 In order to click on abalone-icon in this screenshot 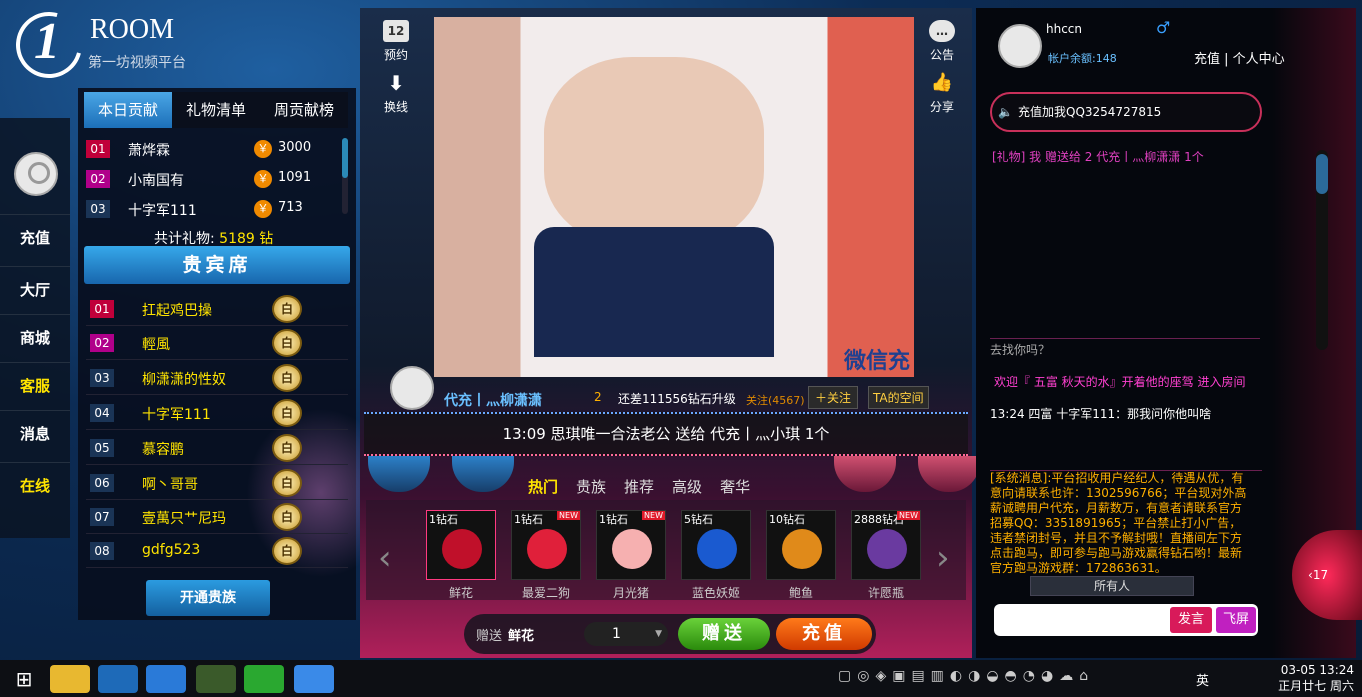, I will do `click(802, 549)`.